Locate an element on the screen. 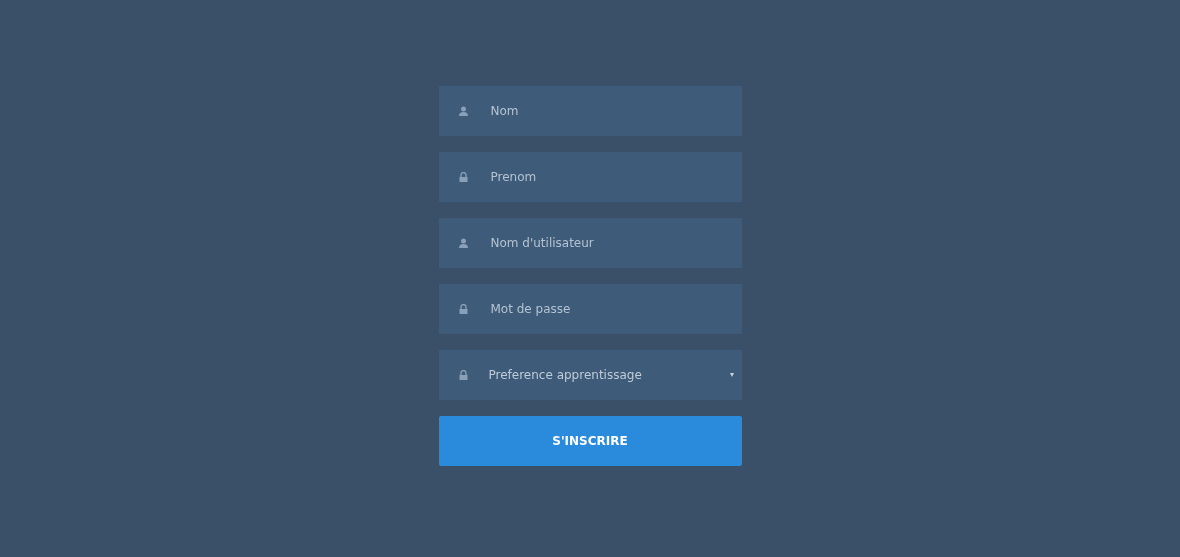 This screenshot has width=1180, height=557. signup-button: S'INSCRIRE is located at coordinates (590, 441).